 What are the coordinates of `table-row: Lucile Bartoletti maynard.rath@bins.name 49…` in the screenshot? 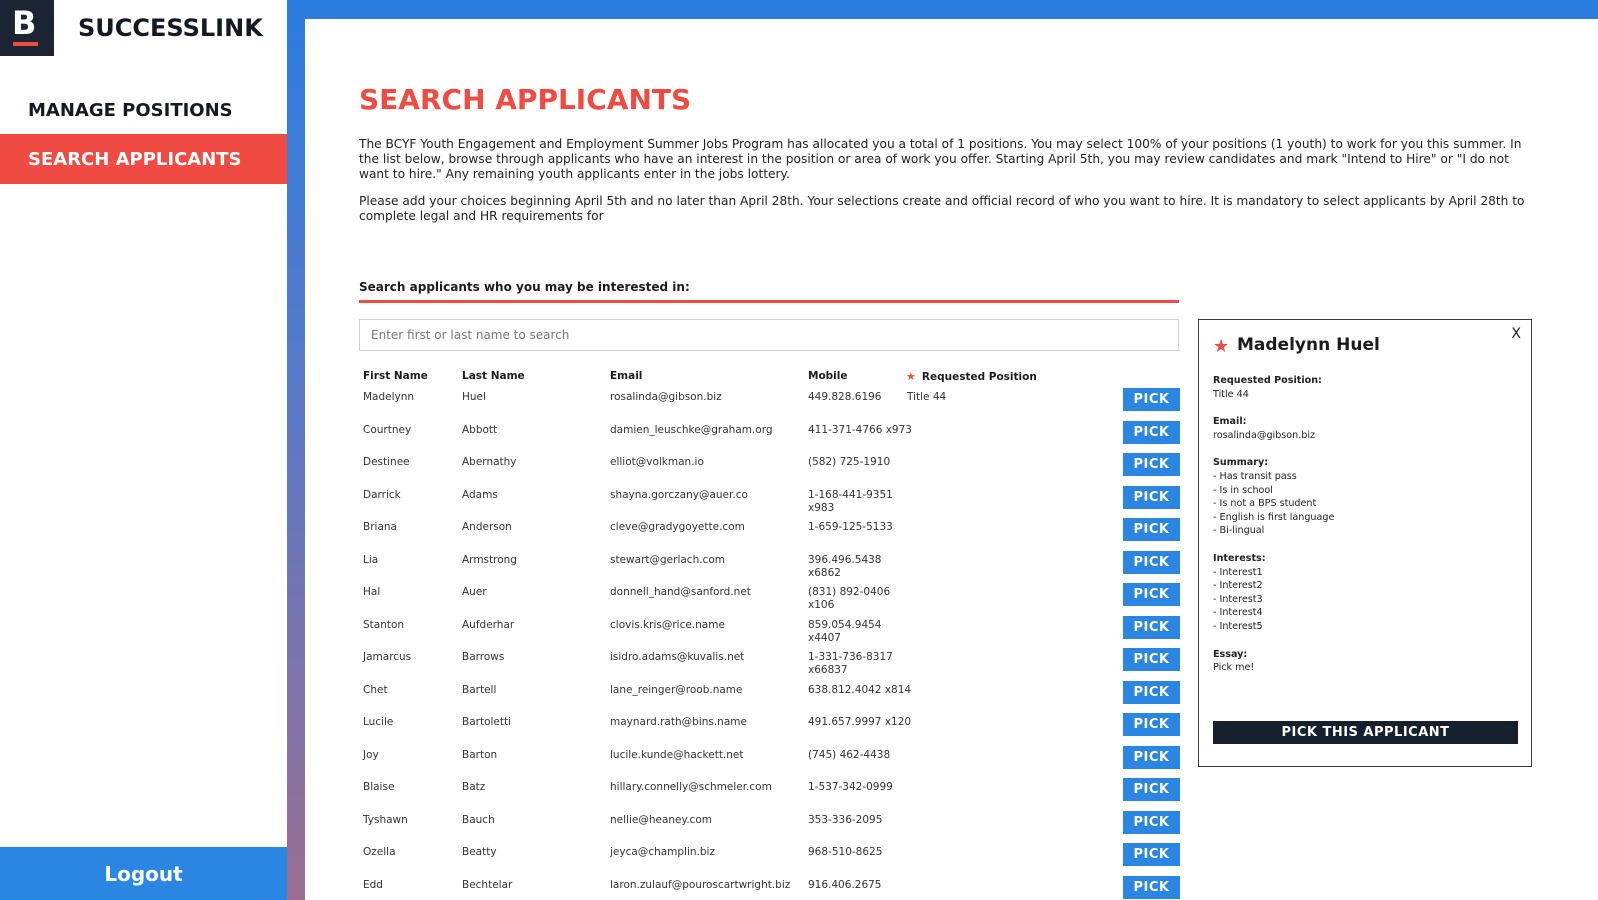 It's located at (769, 731).